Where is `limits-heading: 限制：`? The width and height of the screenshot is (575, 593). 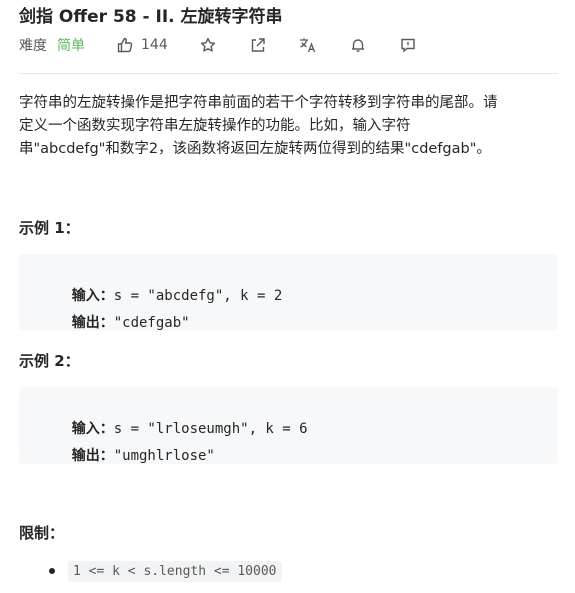 limits-heading: 限制： is located at coordinates (42, 533).